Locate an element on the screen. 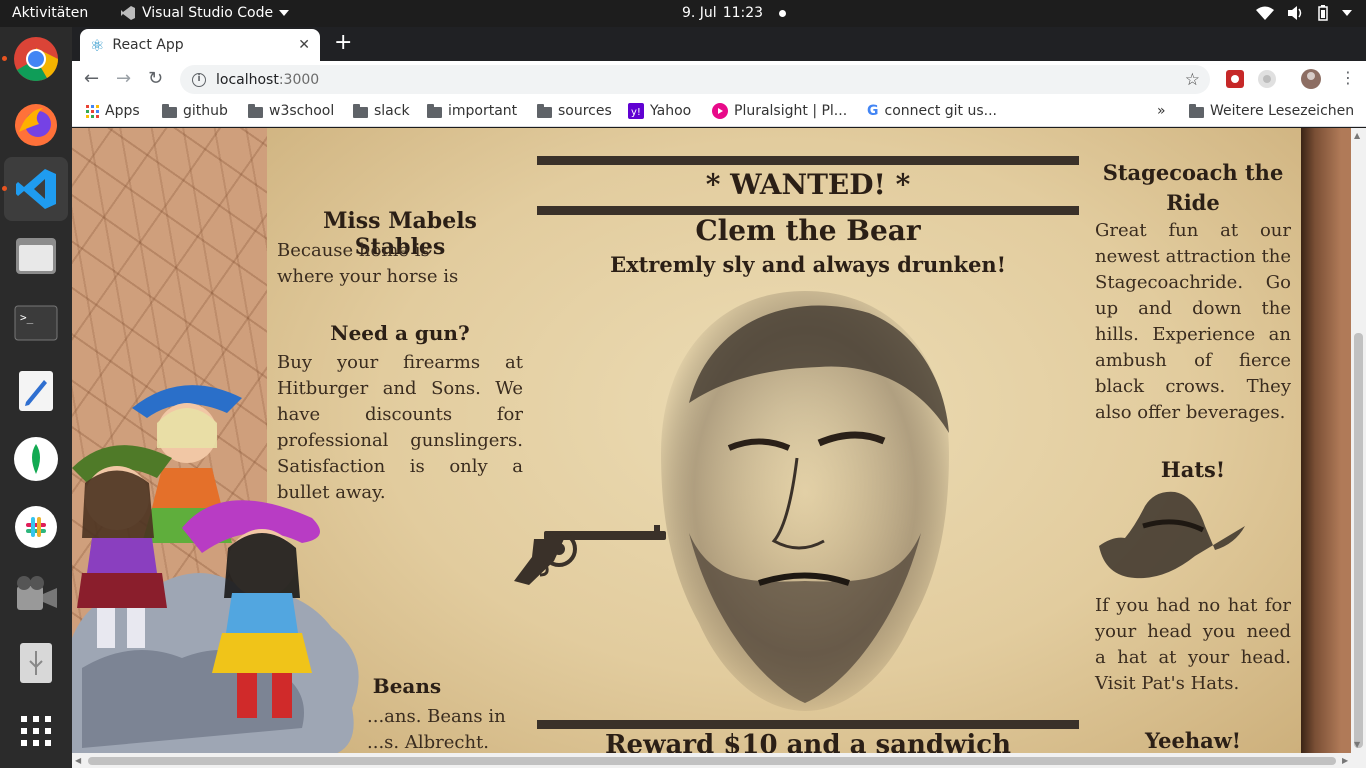 This screenshot has height=768, width=1366. bookmark-label: w3school is located at coordinates (302, 111).